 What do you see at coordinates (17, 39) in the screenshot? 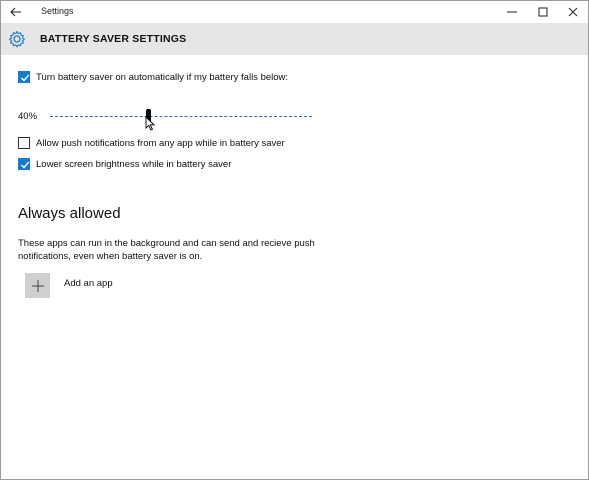
I see `gear-icon` at bounding box center [17, 39].